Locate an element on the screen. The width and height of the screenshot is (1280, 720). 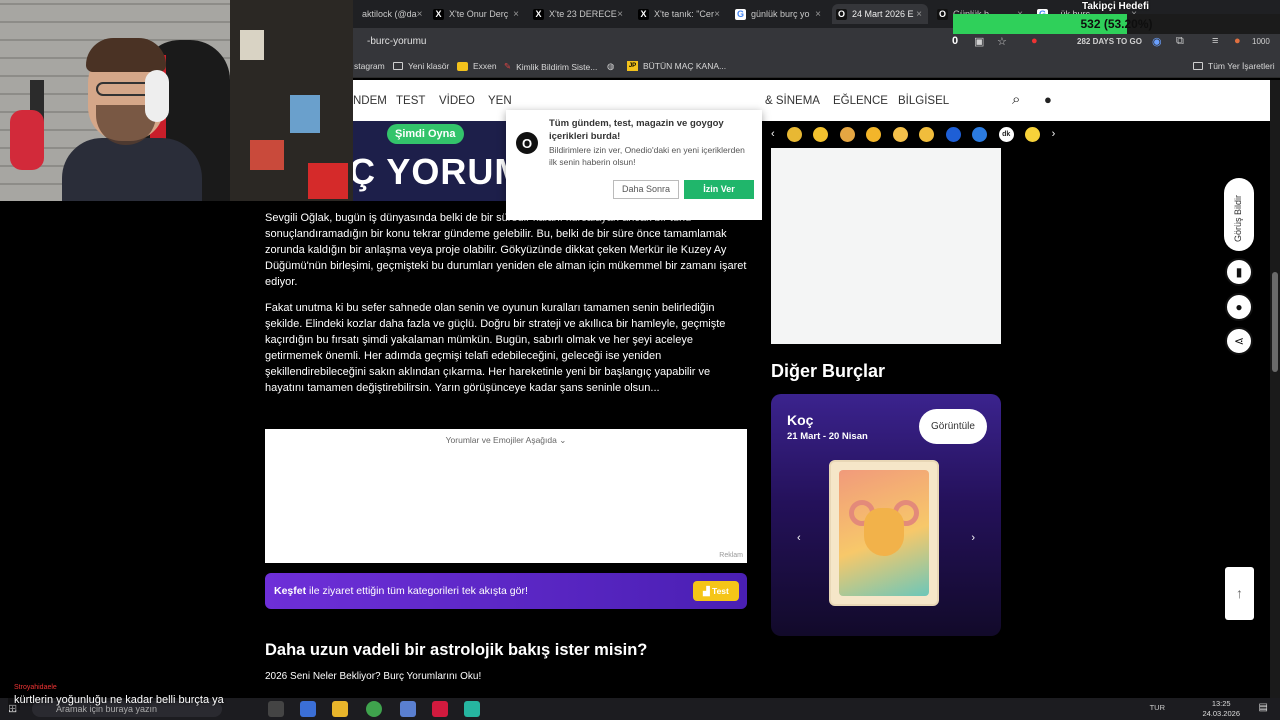
share-icon: ⋖ is located at coordinates (1239, 341).